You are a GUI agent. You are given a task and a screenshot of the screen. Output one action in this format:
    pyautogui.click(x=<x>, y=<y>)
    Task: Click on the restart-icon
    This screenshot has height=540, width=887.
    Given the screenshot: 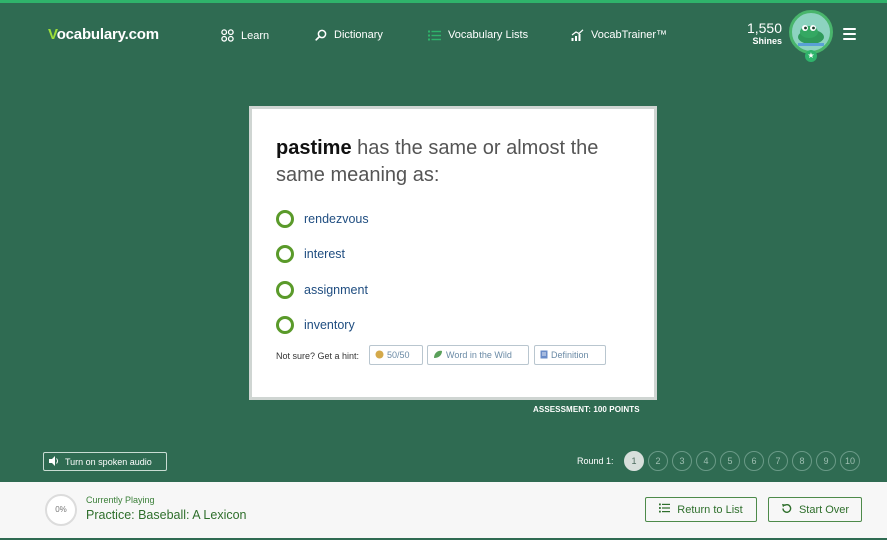 What is the action you would take?
    pyautogui.click(x=786, y=510)
    